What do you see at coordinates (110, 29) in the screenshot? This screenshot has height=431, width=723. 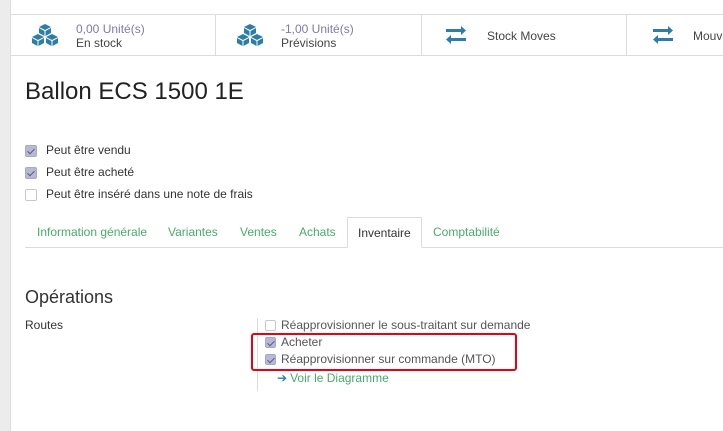 I see `on-hand-value: 0,00 Unité(s)` at bounding box center [110, 29].